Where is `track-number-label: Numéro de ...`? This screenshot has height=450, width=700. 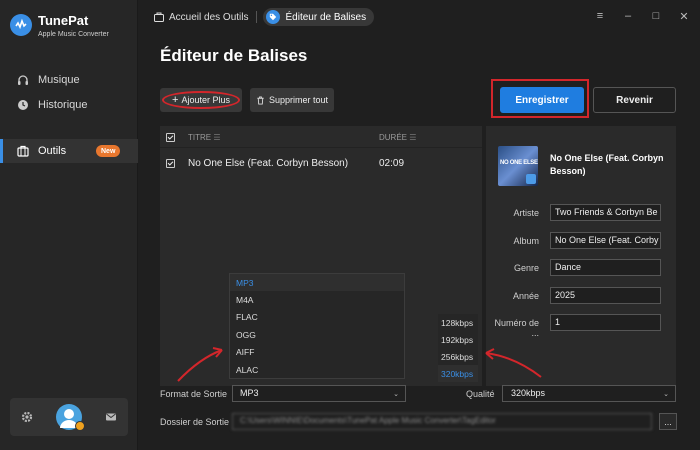 track-number-label: Numéro de ... is located at coordinates (516, 328).